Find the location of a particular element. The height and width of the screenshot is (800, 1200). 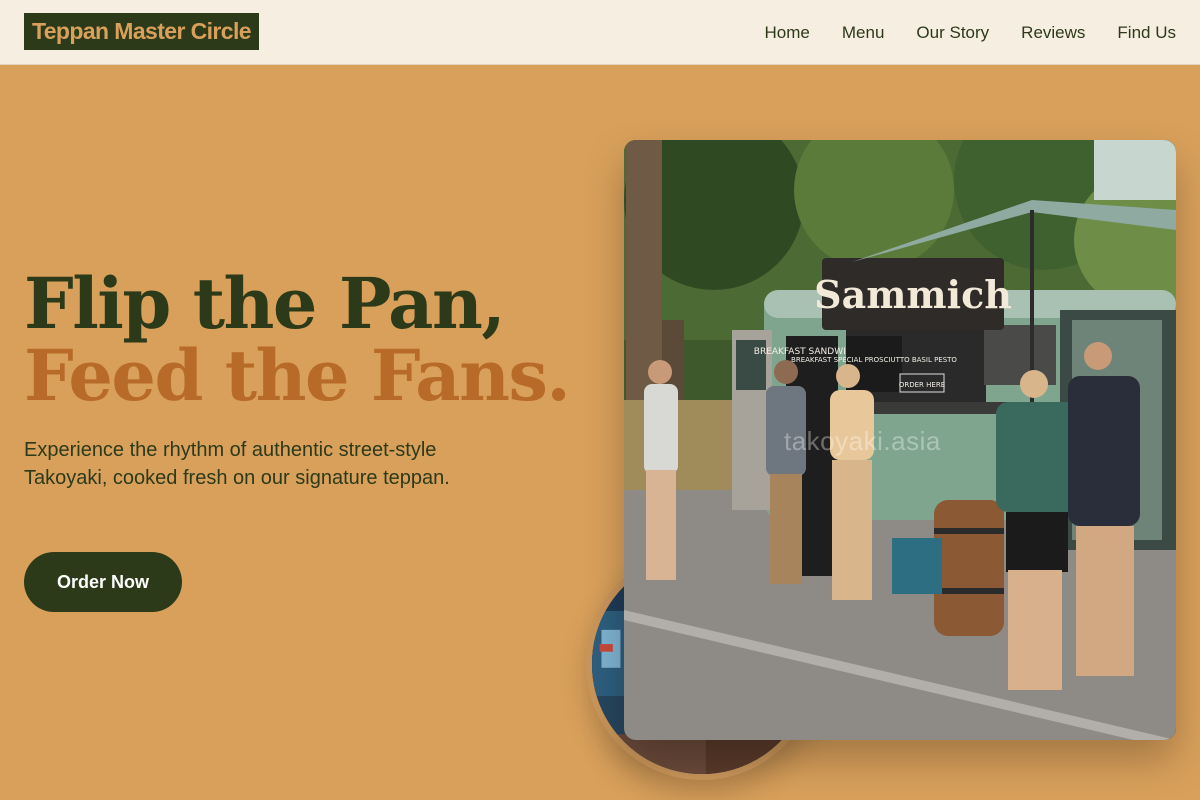

brand-logo: Teppan Master Circle is located at coordinates (141, 31).